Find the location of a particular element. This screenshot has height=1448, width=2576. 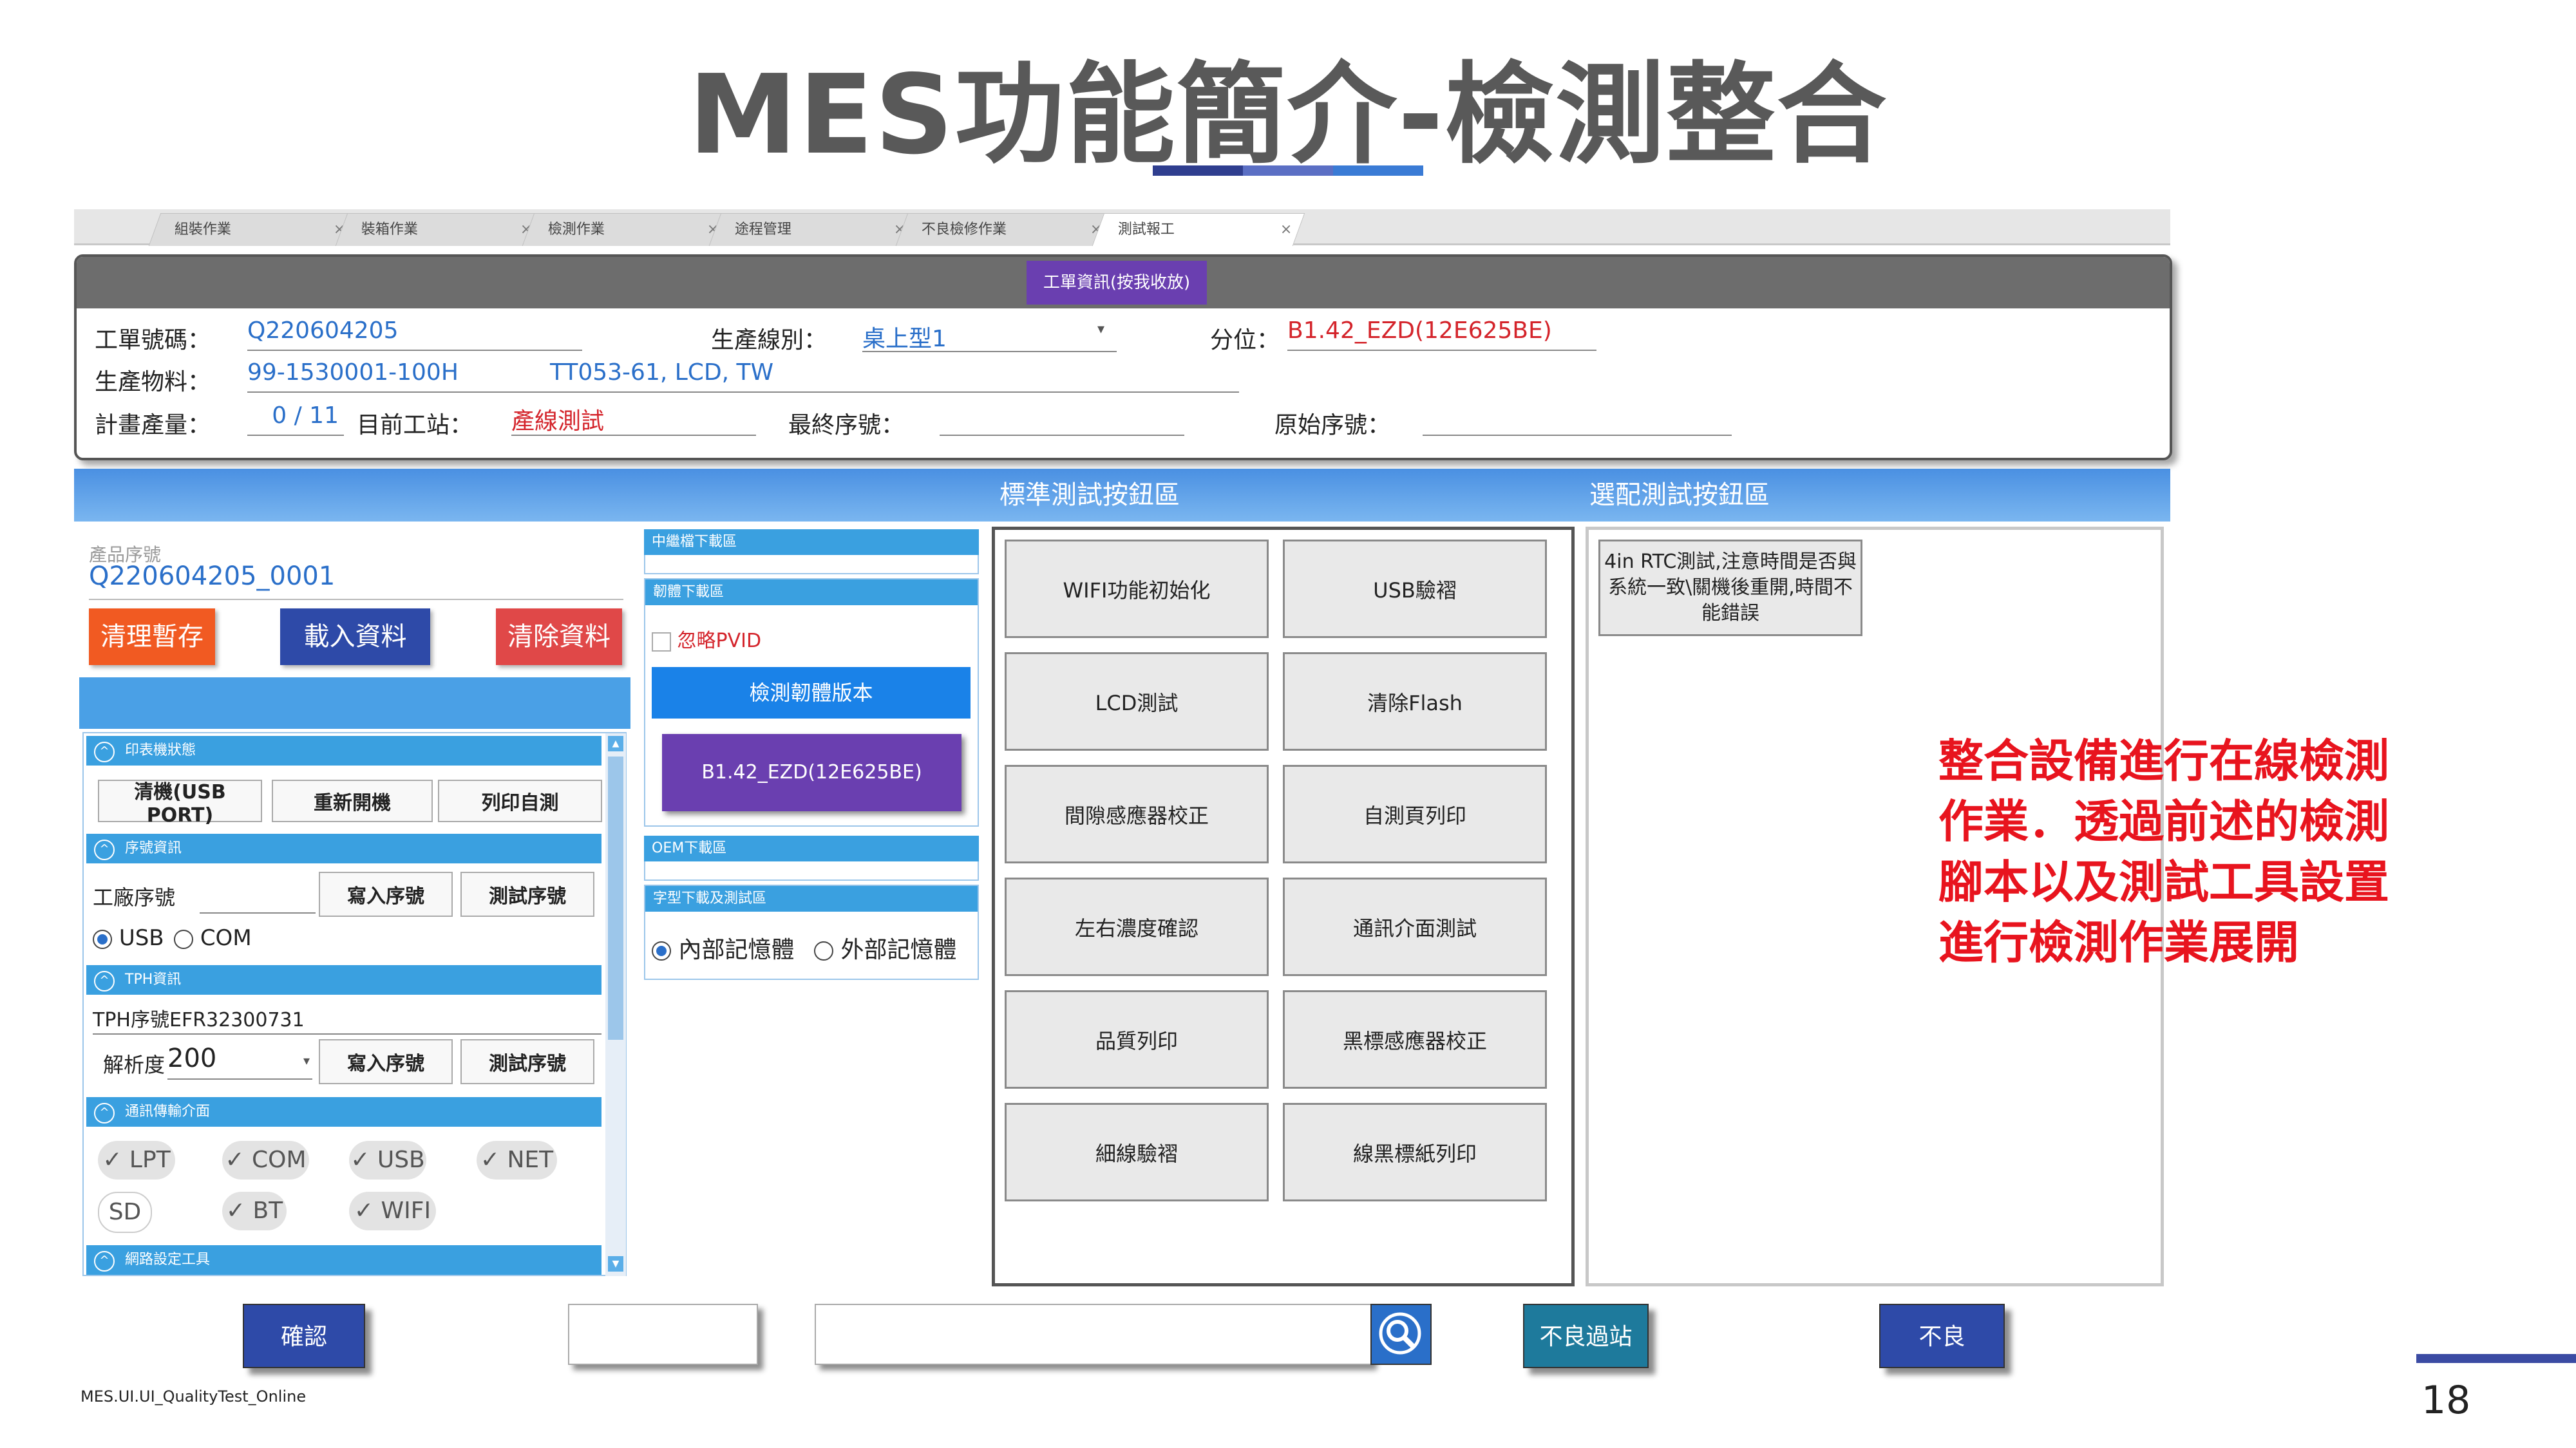

title-accent-left is located at coordinates (1198, 171).